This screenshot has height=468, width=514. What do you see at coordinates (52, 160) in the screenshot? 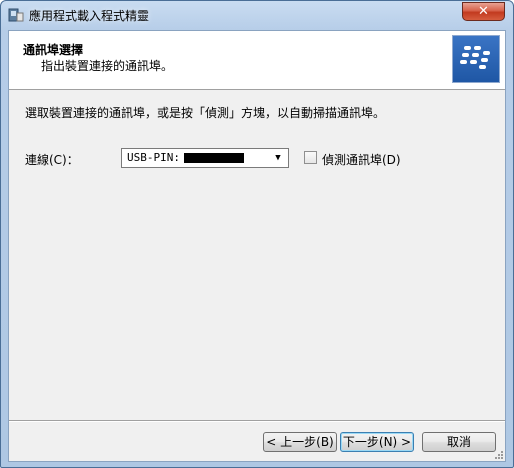
I see `port-label: 連線(C)：` at bounding box center [52, 160].